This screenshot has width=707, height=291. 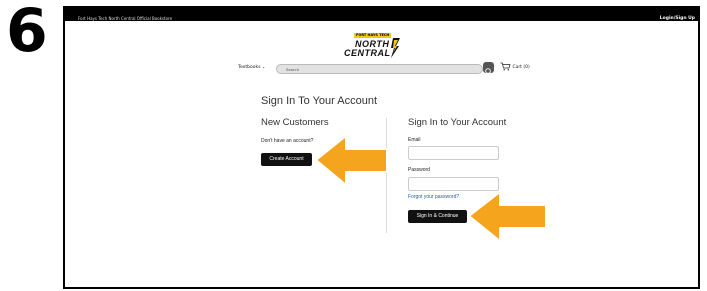 What do you see at coordinates (263, 66) in the screenshot?
I see `chevron-down-icon: ⌄` at bounding box center [263, 66].